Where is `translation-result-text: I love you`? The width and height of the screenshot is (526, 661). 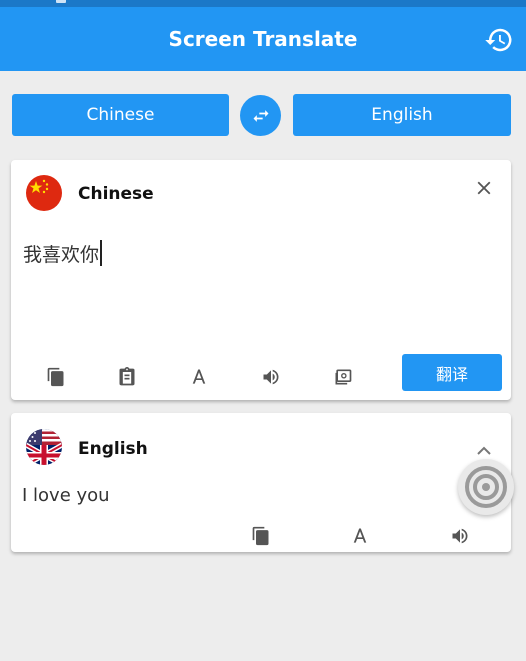
translation-result-text: I love you is located at coordinates (66, 495).